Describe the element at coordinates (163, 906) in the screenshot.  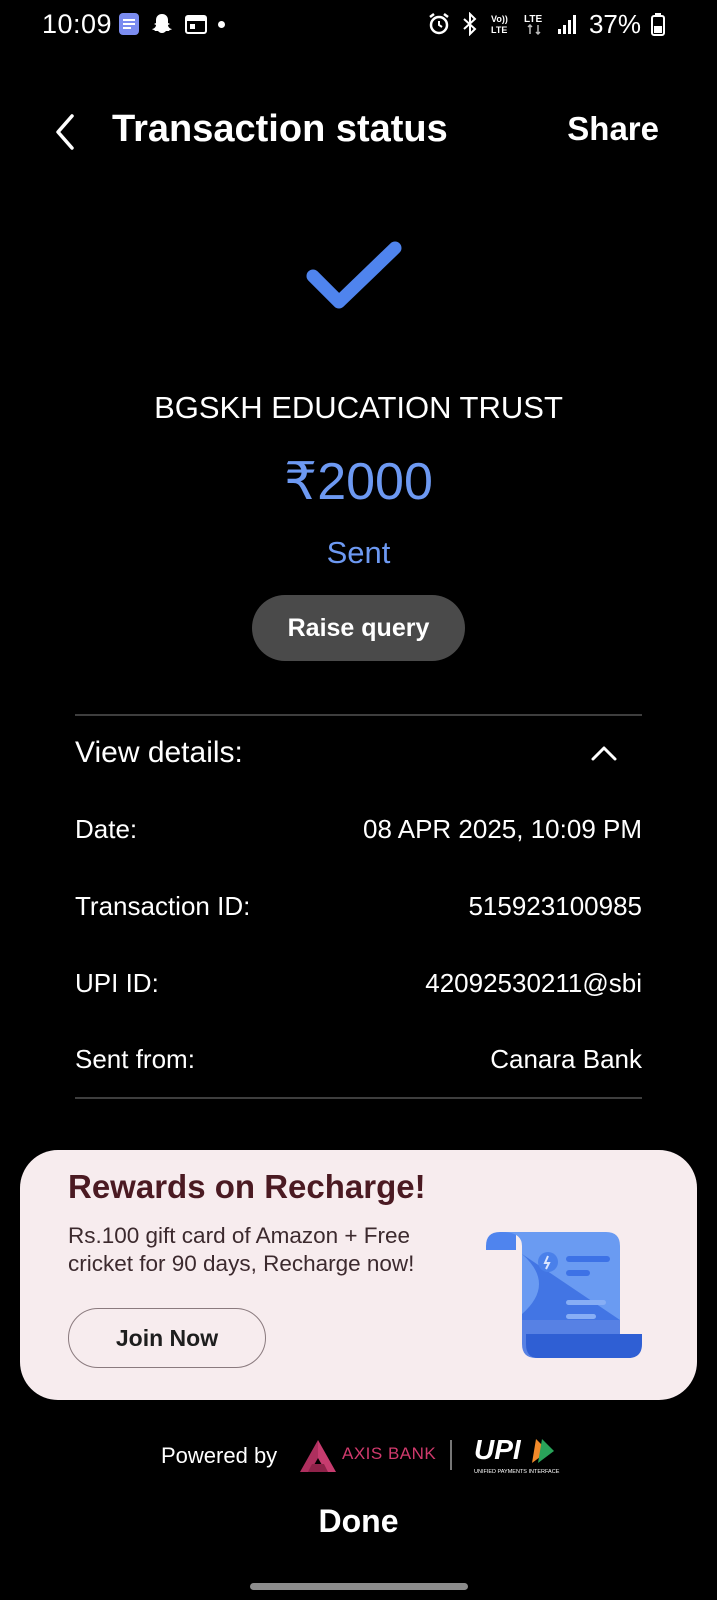
I see `transaction-id-label: Transaction ID:` at that location.